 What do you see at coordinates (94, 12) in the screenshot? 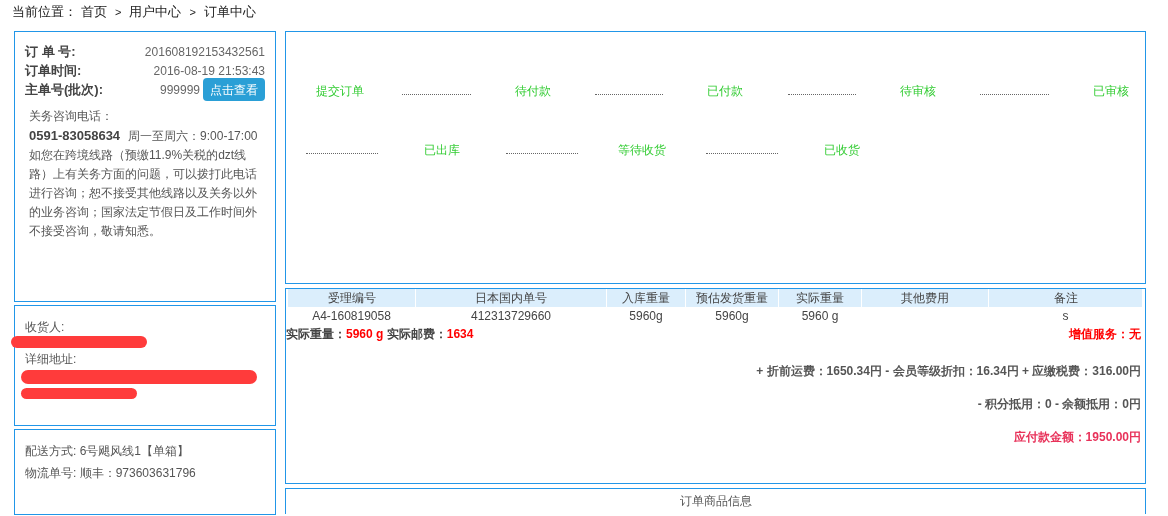
I see `breadcrumb-link: 首页` at bounding box center [94, 12].